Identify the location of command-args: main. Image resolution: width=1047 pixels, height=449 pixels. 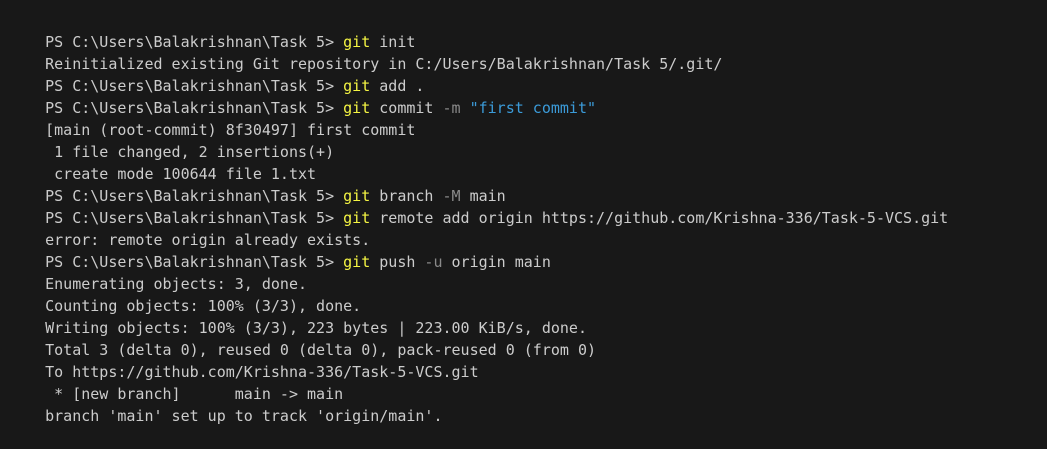
(483, 196).